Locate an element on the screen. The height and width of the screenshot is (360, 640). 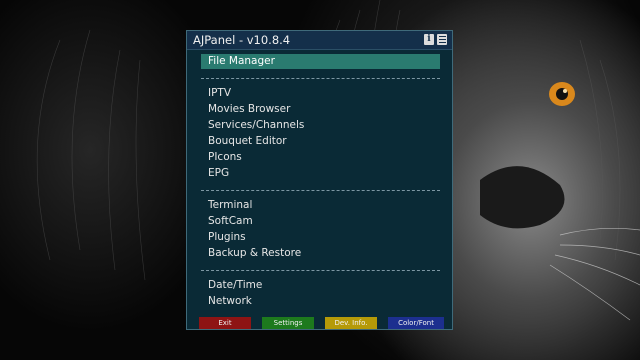
window-title: AJPanel - v10.8.4 is located at coordinates (242, 40).